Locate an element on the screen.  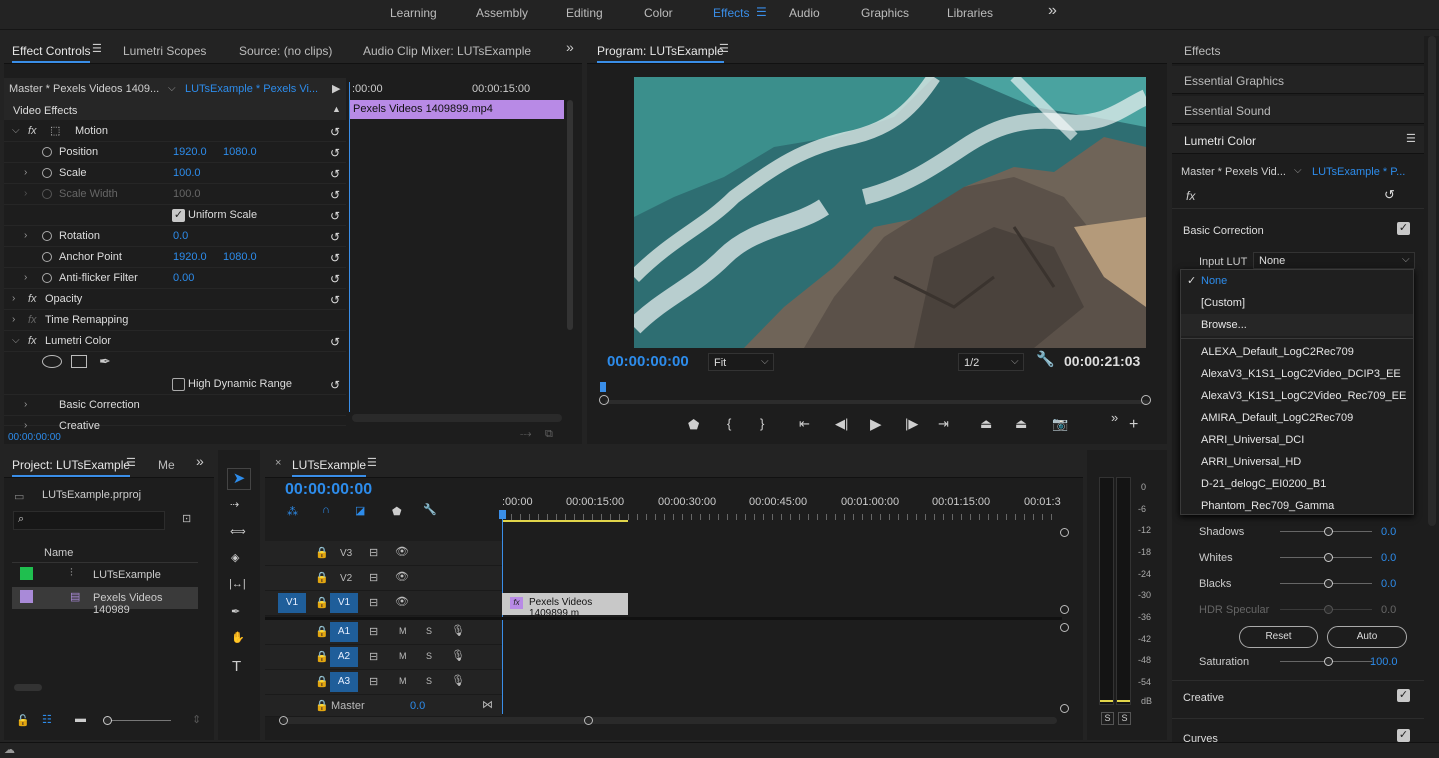
stopwatch-icon is located at coordinates (47, 278).